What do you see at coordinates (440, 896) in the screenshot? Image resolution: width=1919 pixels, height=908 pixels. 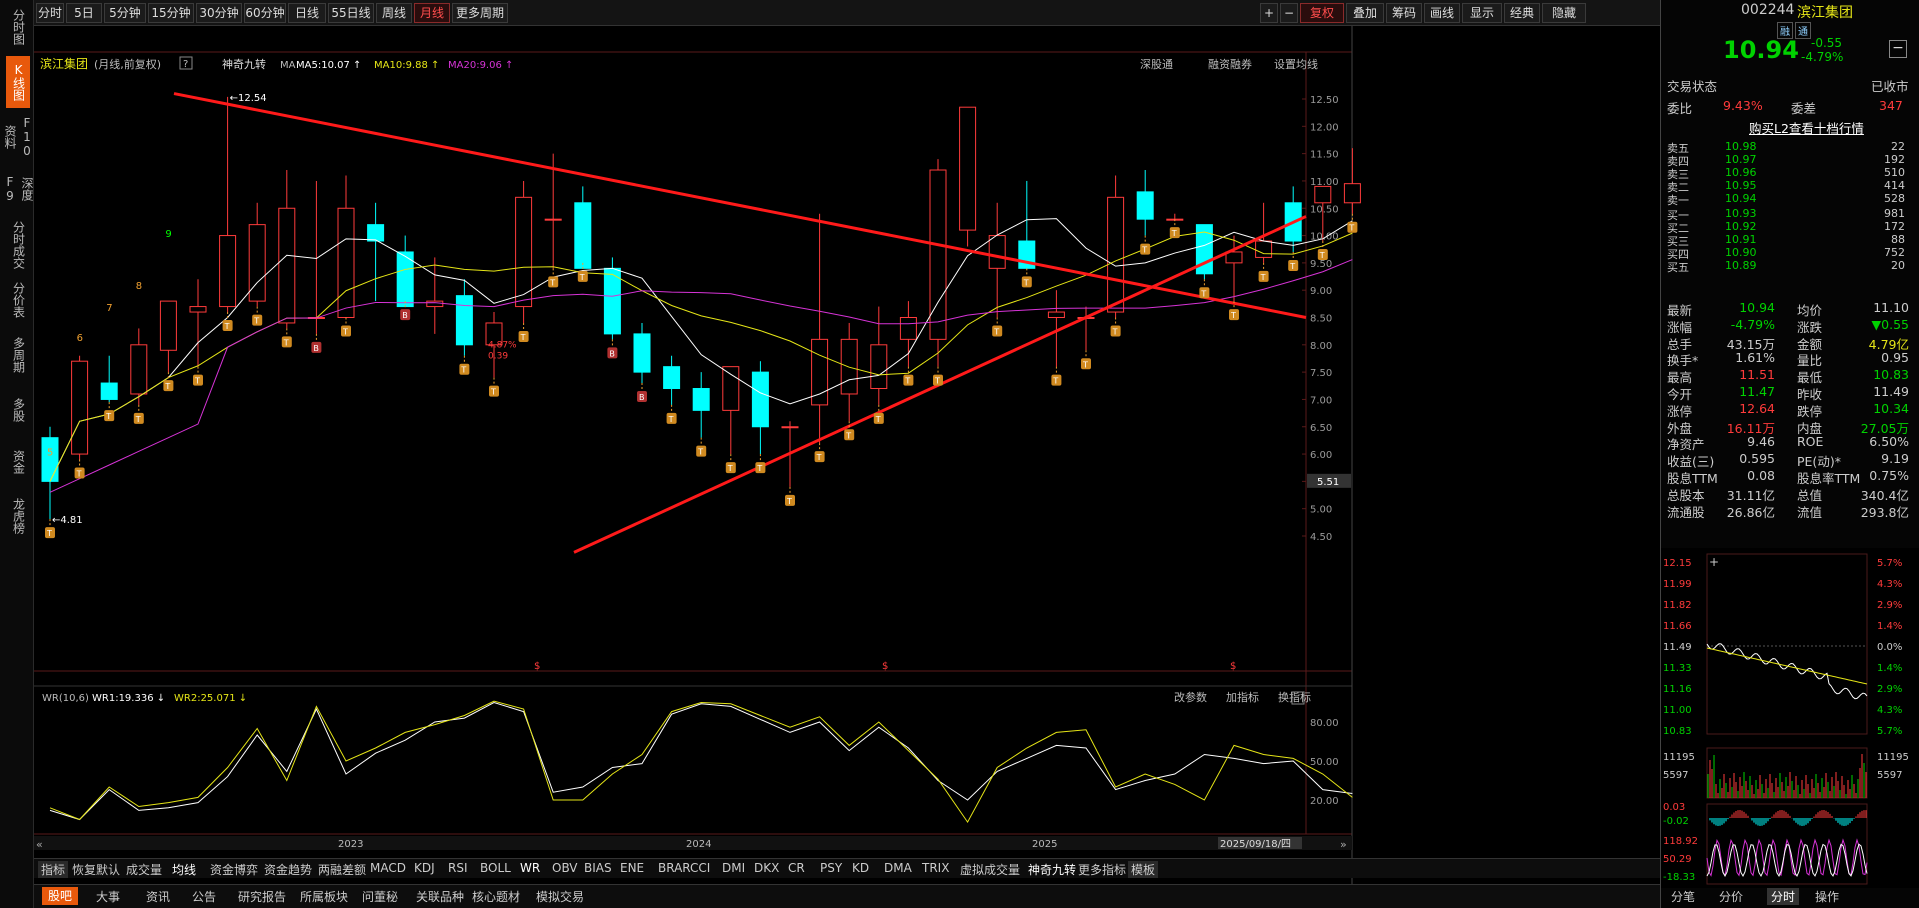 I see `bottom-tab-7: 关联品种` at bounding box center [440, 896].